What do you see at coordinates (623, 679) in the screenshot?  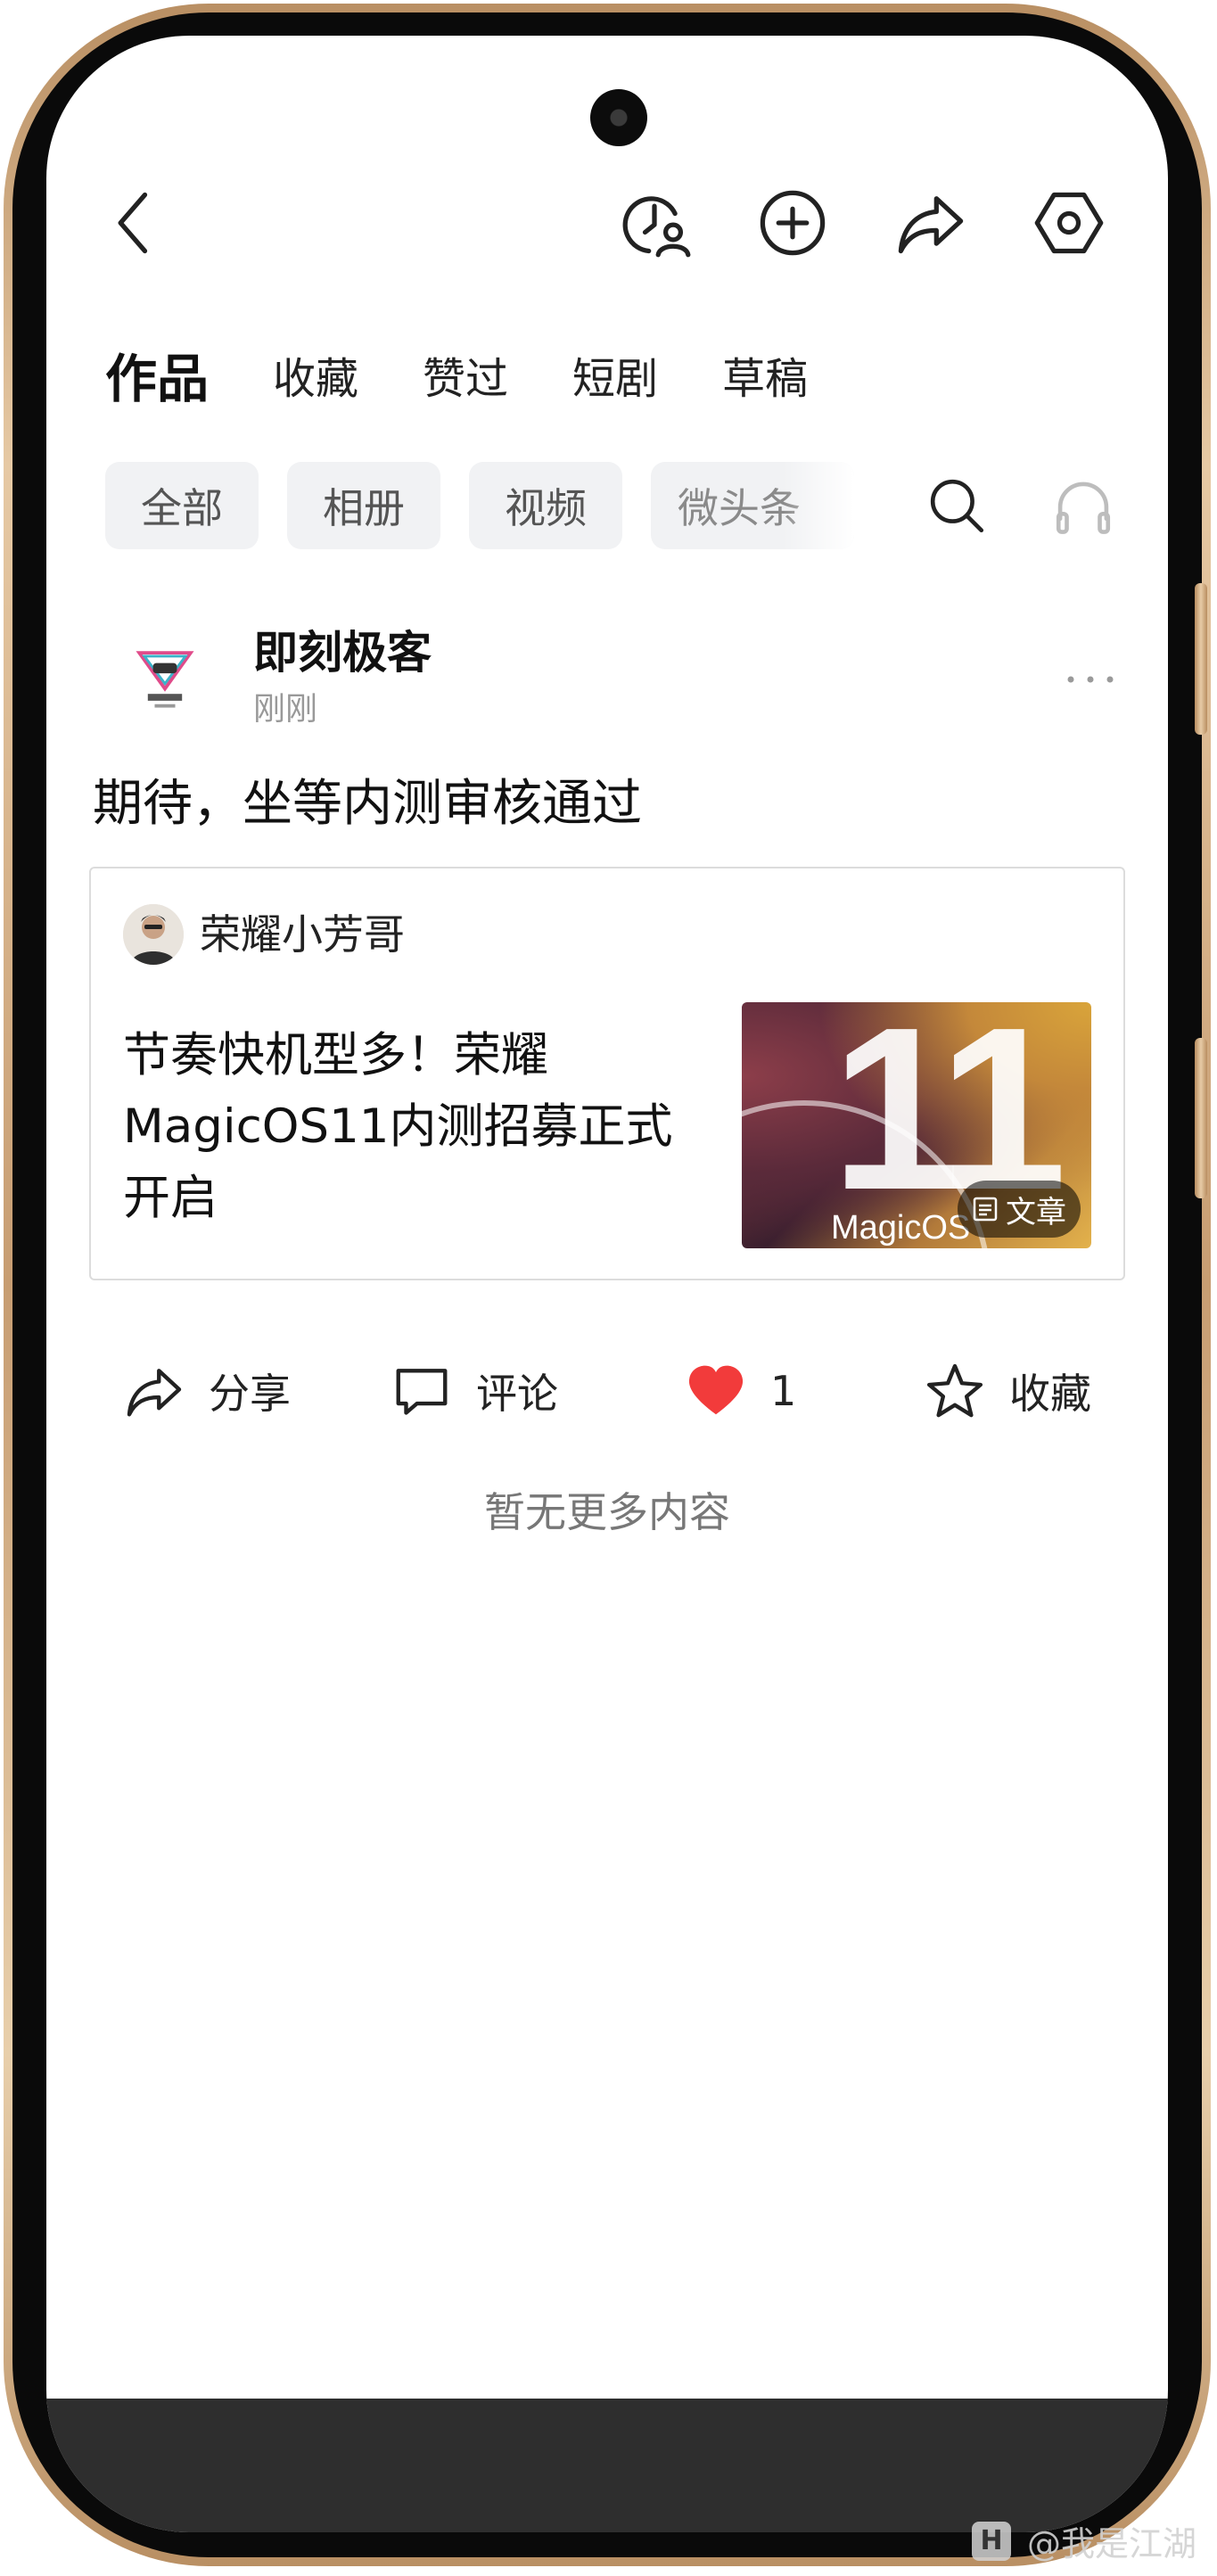 I see `post-header: 即刻极客 刚刚` at bounding box center [623, 679].